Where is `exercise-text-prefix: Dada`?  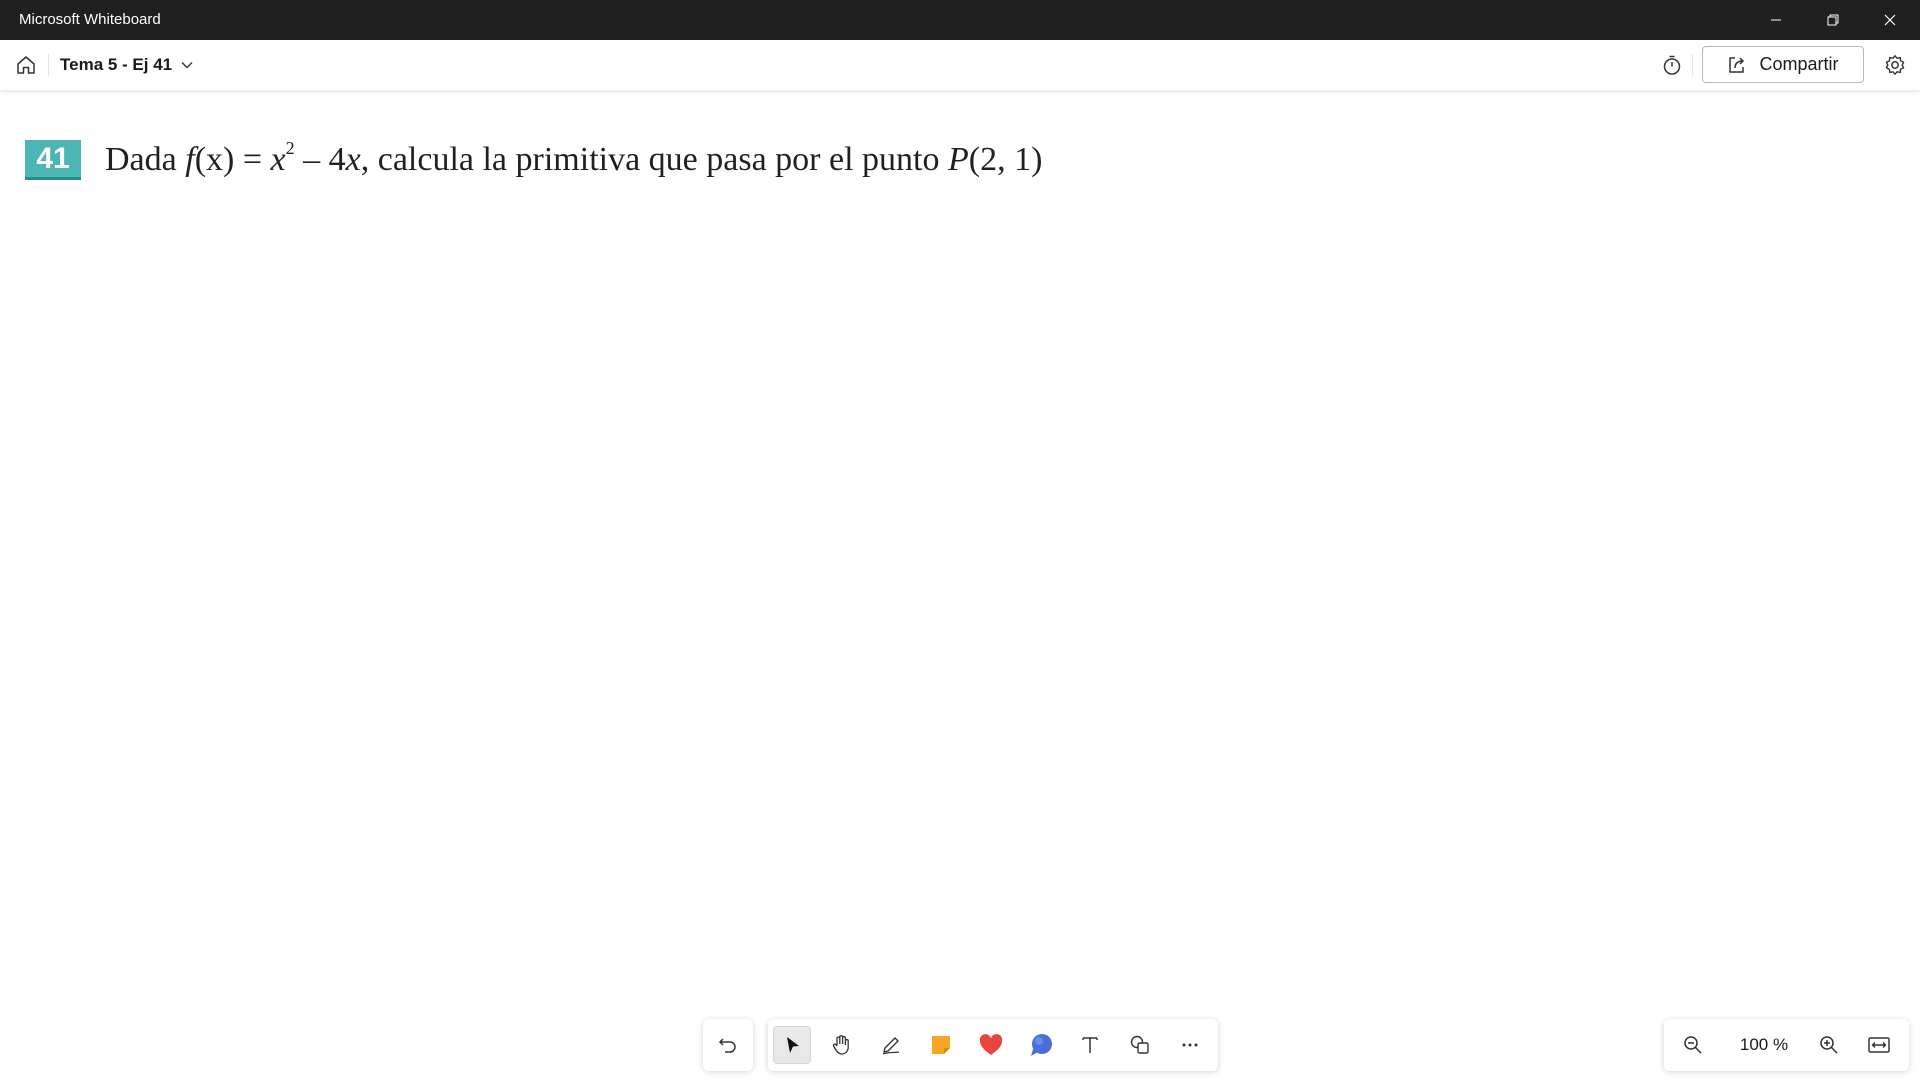 exercise-text-prefix: Dada is located at coordinates (145, 159).